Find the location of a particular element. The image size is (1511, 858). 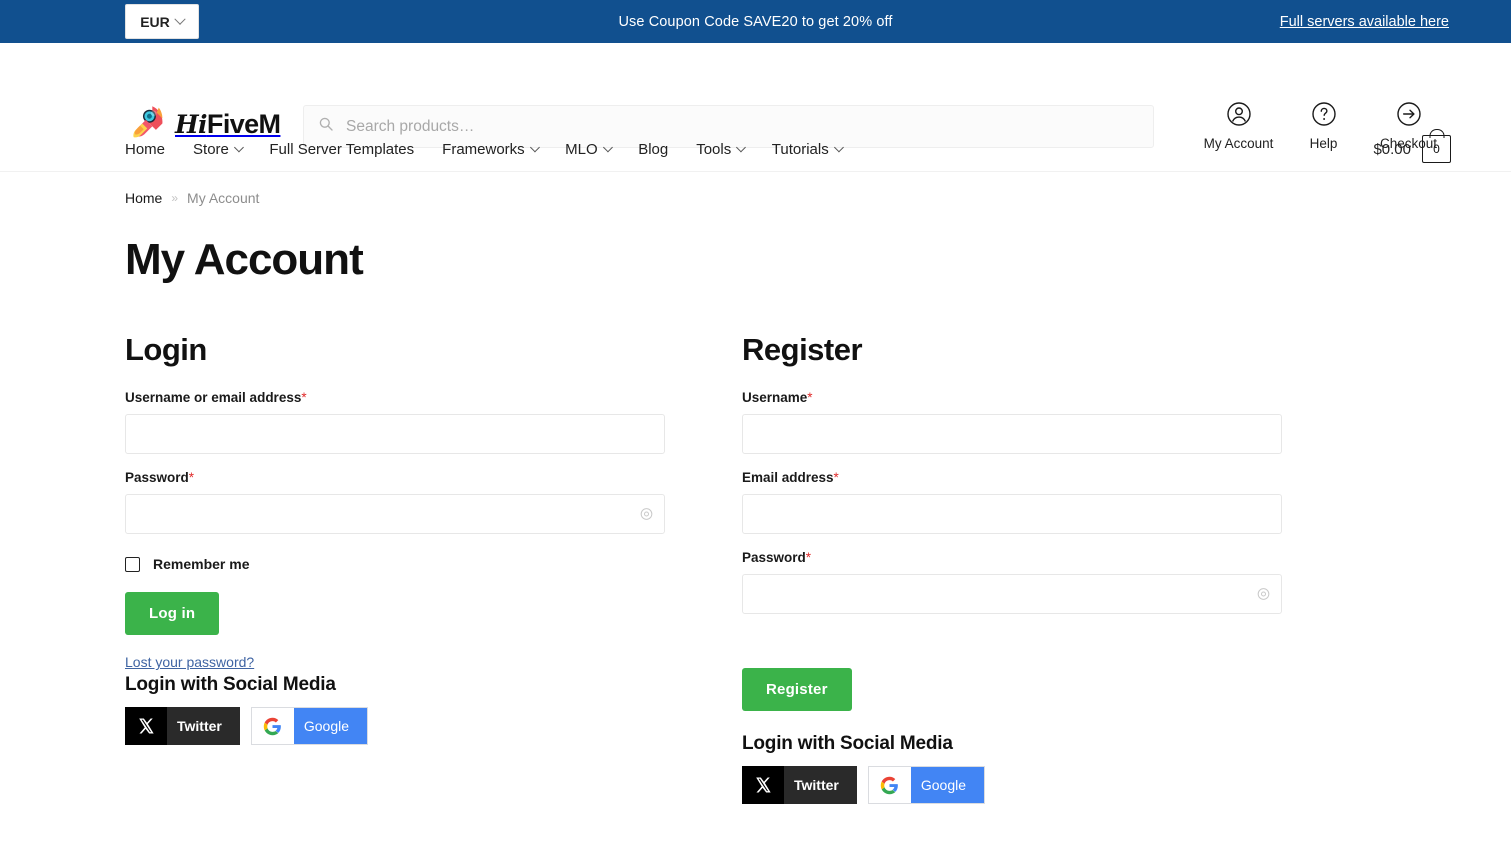

full-servers-link: Full servers available here is located at coordinates (1364, 22).